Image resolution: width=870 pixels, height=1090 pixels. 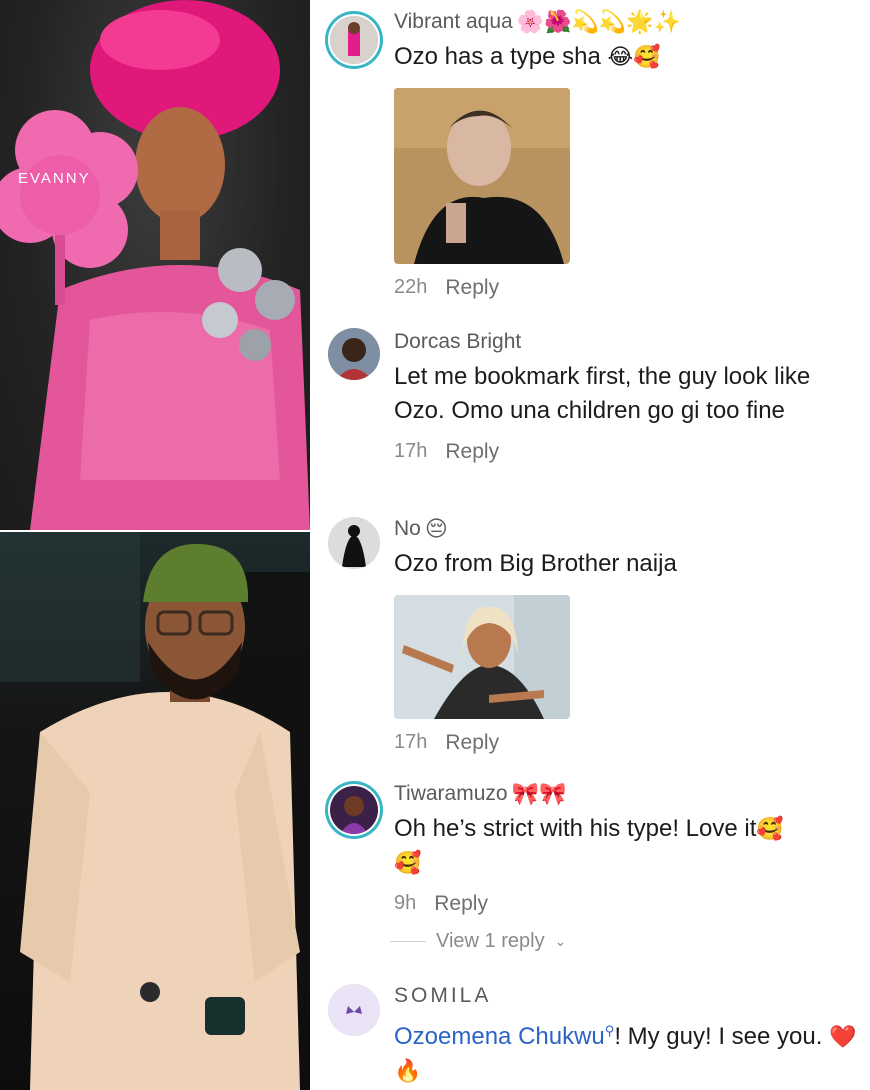 What do you see at coordinates (436, 528) in the screenshot?
I see `username-emojis: 😔` at bounding box center [436, 528].